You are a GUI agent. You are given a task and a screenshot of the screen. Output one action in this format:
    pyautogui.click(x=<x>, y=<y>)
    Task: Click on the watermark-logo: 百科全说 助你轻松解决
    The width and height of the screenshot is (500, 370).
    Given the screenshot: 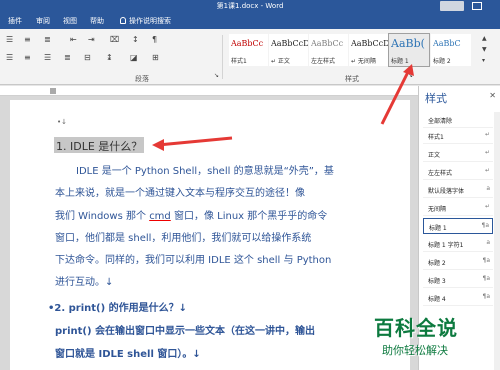 What is the action you would take?
    pyautogui.click(x=434, y=340)
    